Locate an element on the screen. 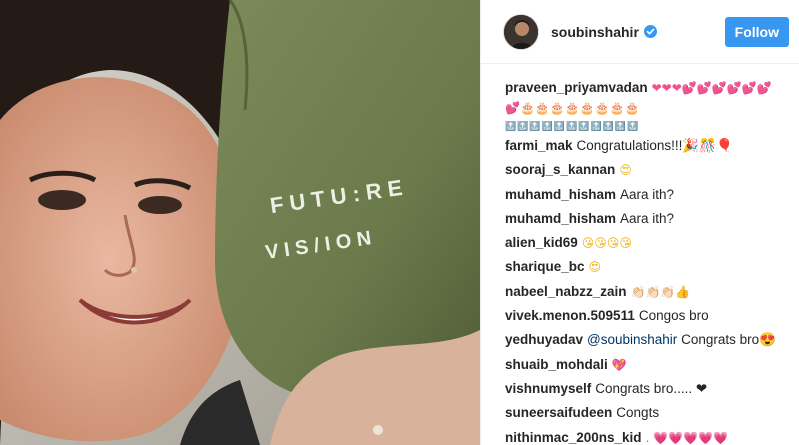 The width and height of the screenshot is (799, 445). comment-text: 👏🏻👏🏻👏🏻👍 is located at coordinates (660, 291).